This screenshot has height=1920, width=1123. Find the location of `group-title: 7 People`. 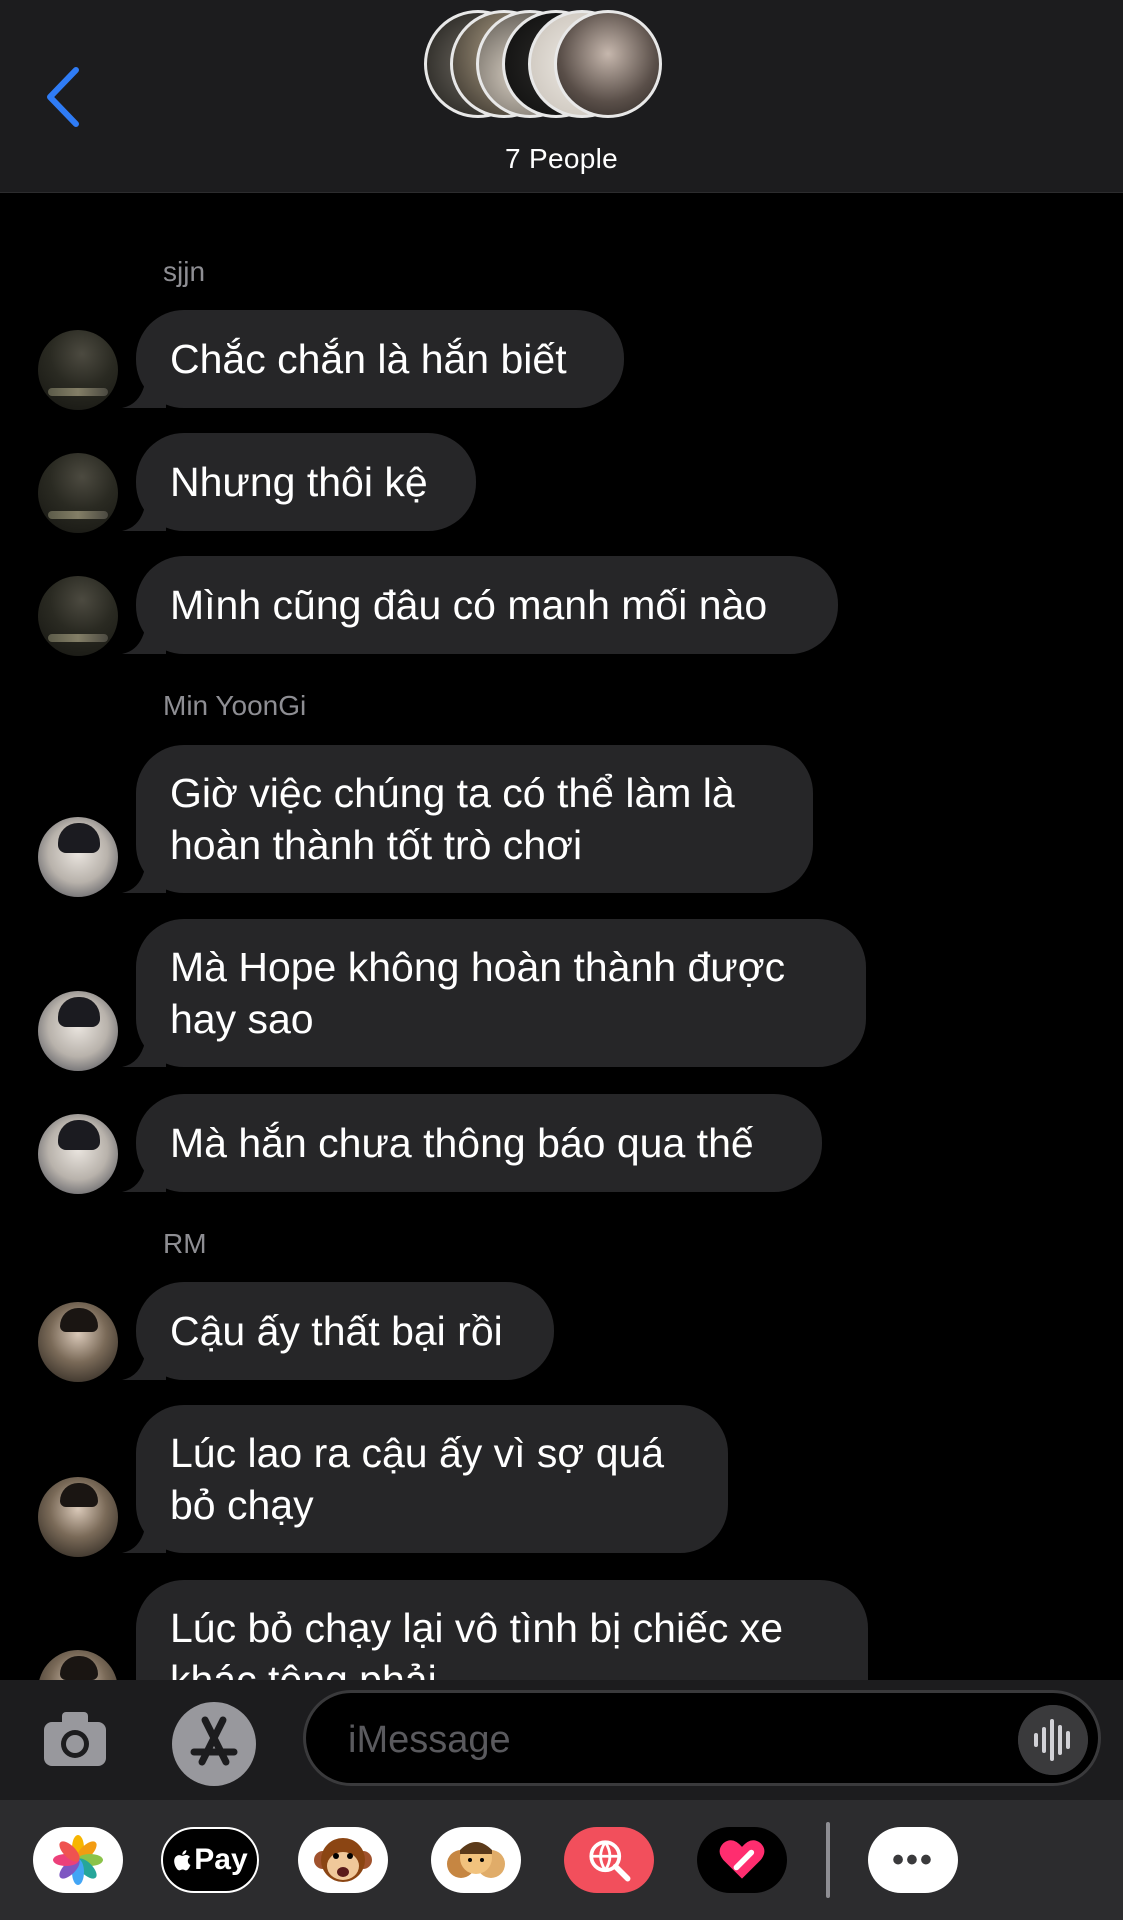

group-title: 7 People is located at coordinates (561, 159).